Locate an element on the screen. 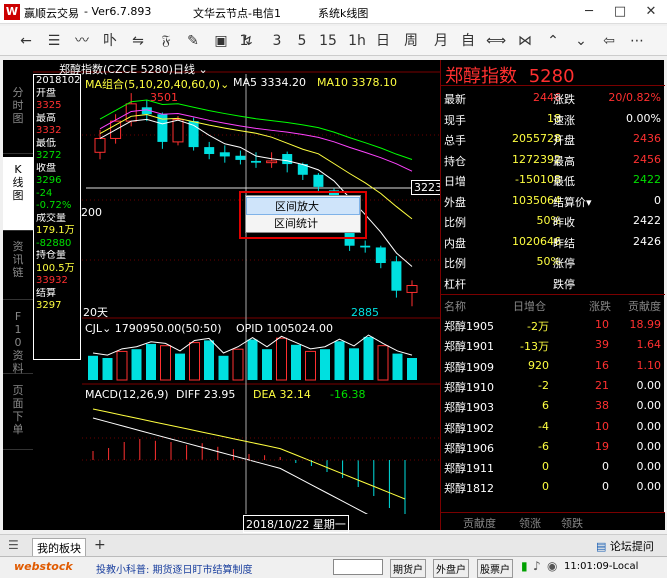  toolbar-period-month-button: 月 is located at coordinates (441, 41).